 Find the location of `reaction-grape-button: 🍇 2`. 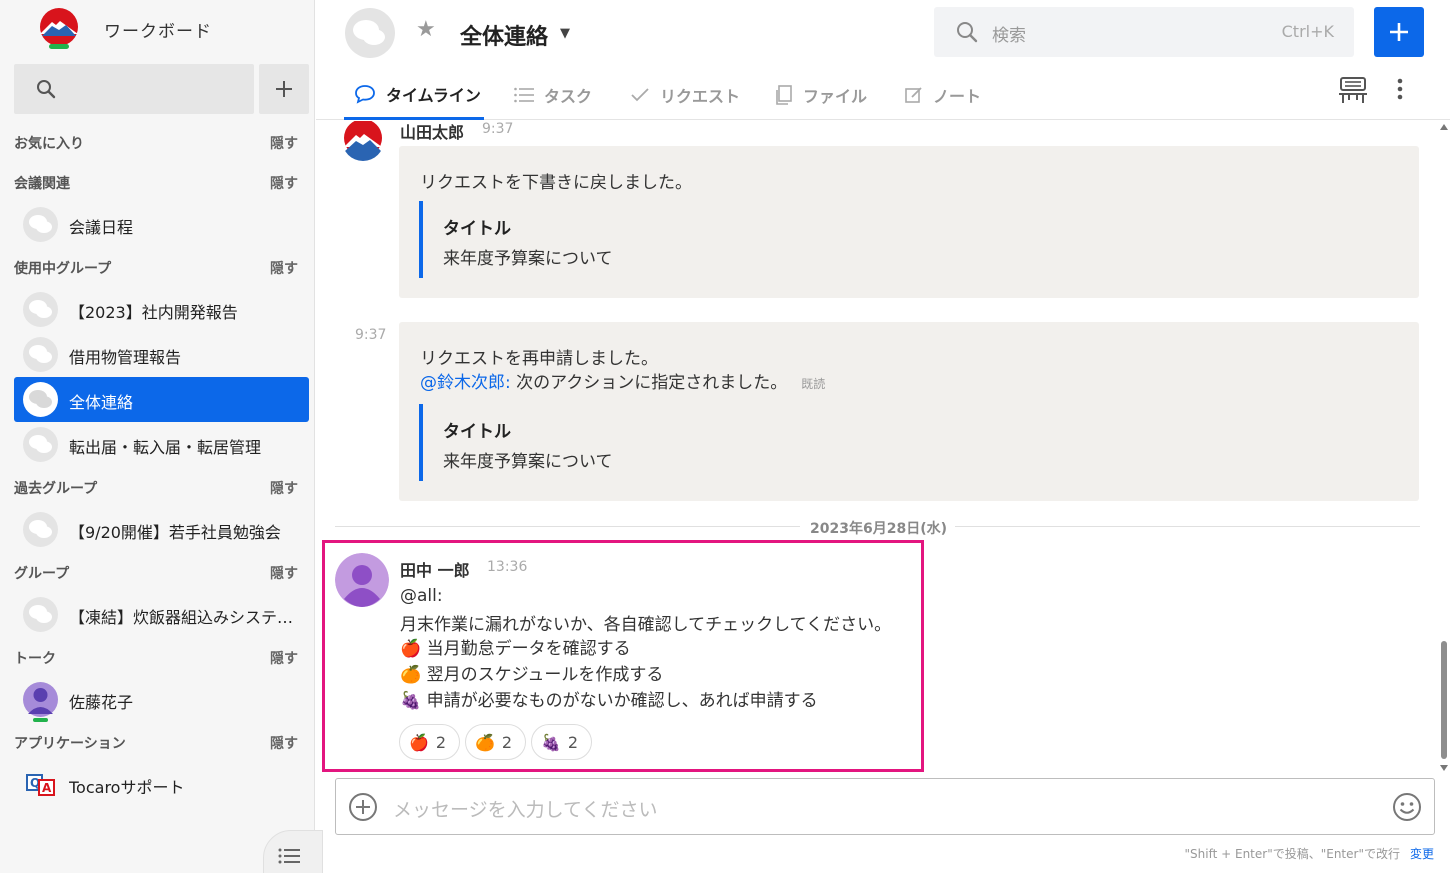

reaction-grape-button: 🍇 2 is located at coordinates (561, 742).